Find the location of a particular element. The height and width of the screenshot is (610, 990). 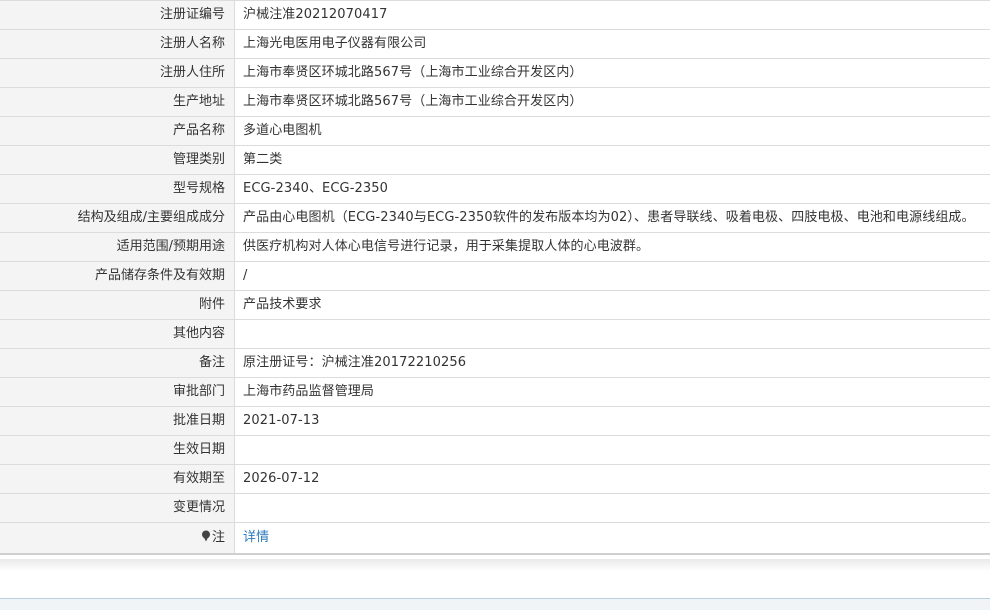

table-row: 注册证编号 沪械注准20212070417 is located at coordinates (495, 15).